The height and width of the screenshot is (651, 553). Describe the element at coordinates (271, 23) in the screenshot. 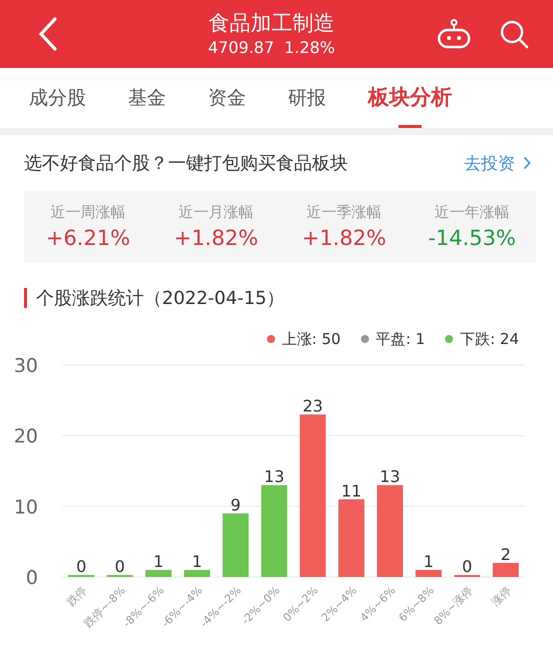

I see `page-title: 食品加工制造` at that location.